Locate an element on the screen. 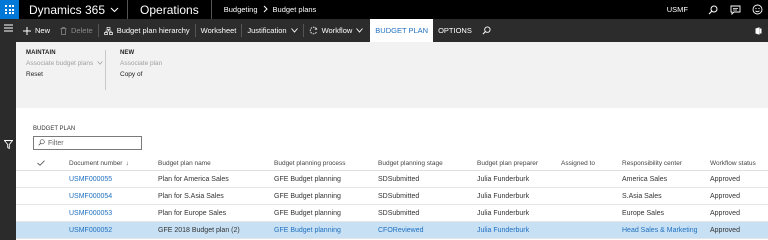 The height and width of the screenshot is (240, 768). maintain-group: MAINTAIN Associate budget plans Reset is located at coordinates (64, 66).